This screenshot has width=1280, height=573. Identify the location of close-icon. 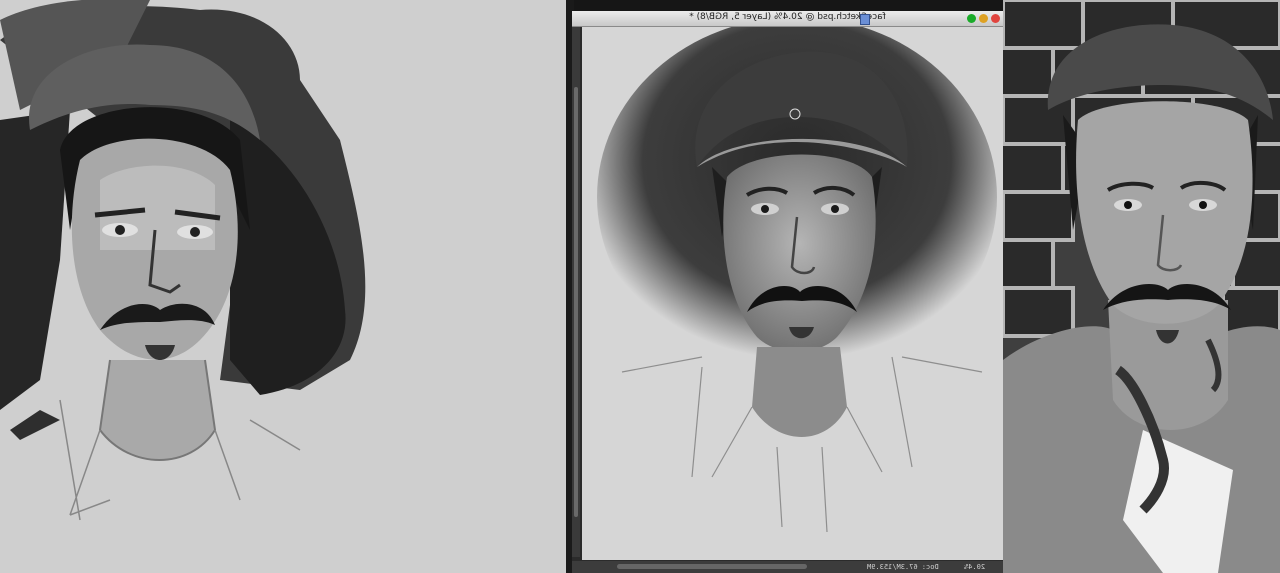
(995, 18).